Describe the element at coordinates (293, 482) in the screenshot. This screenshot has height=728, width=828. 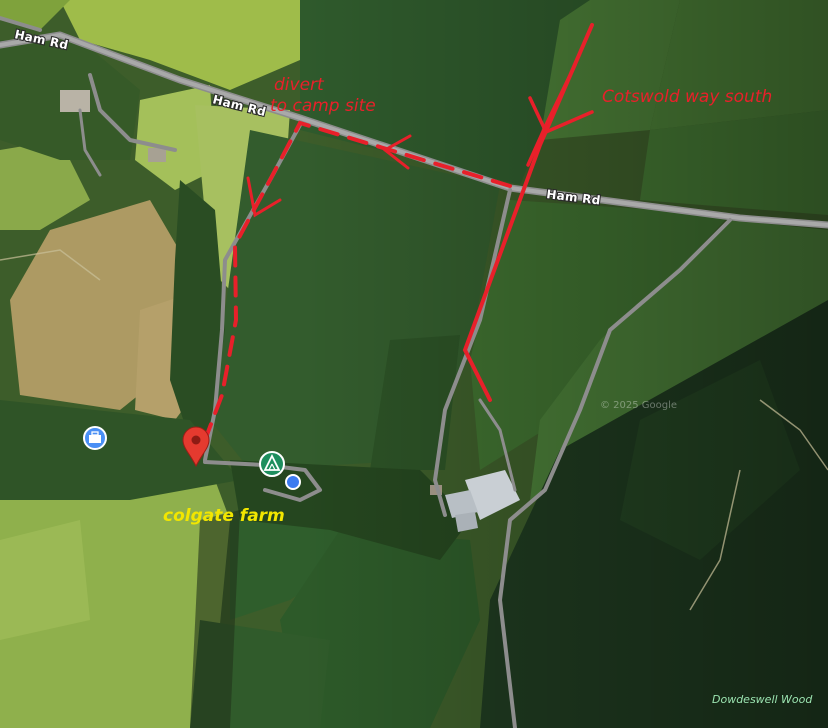
I see `blue-dot-icon` at that location.